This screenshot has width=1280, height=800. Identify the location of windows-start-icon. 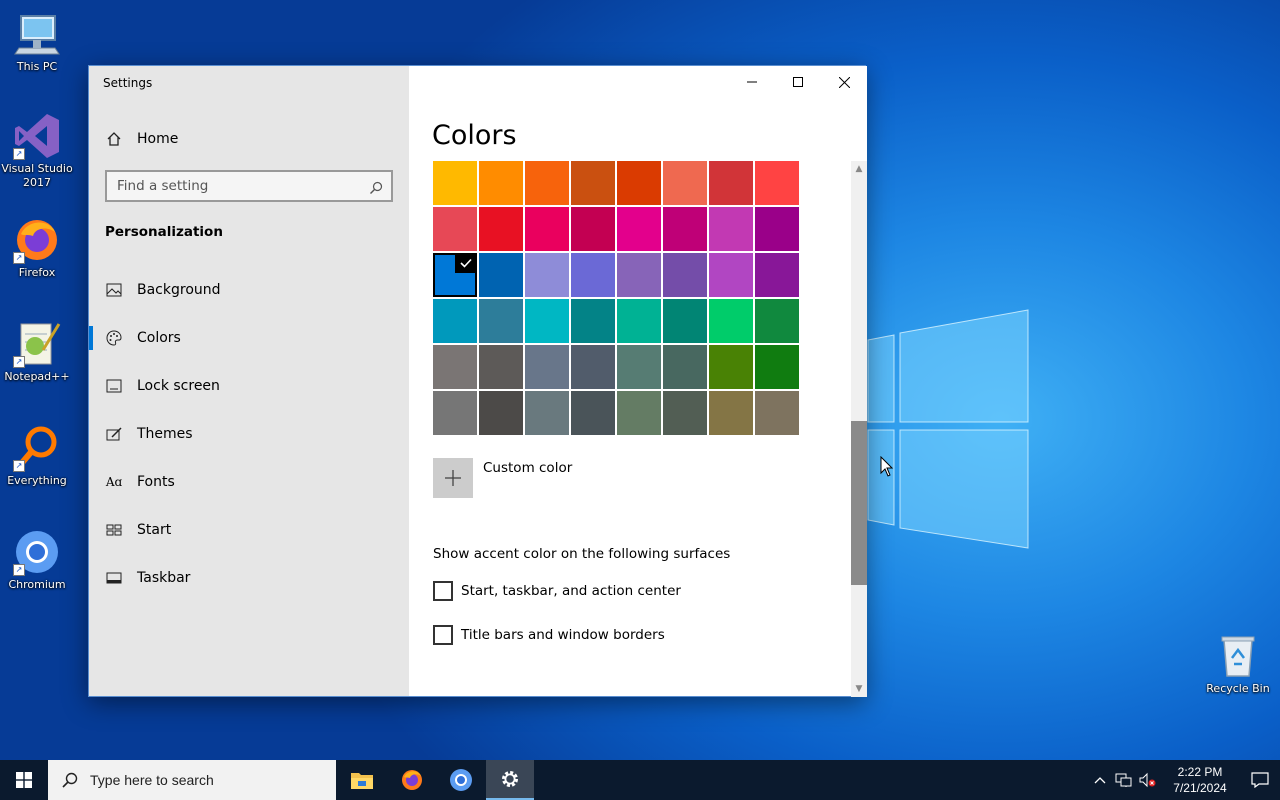
(24, 780).